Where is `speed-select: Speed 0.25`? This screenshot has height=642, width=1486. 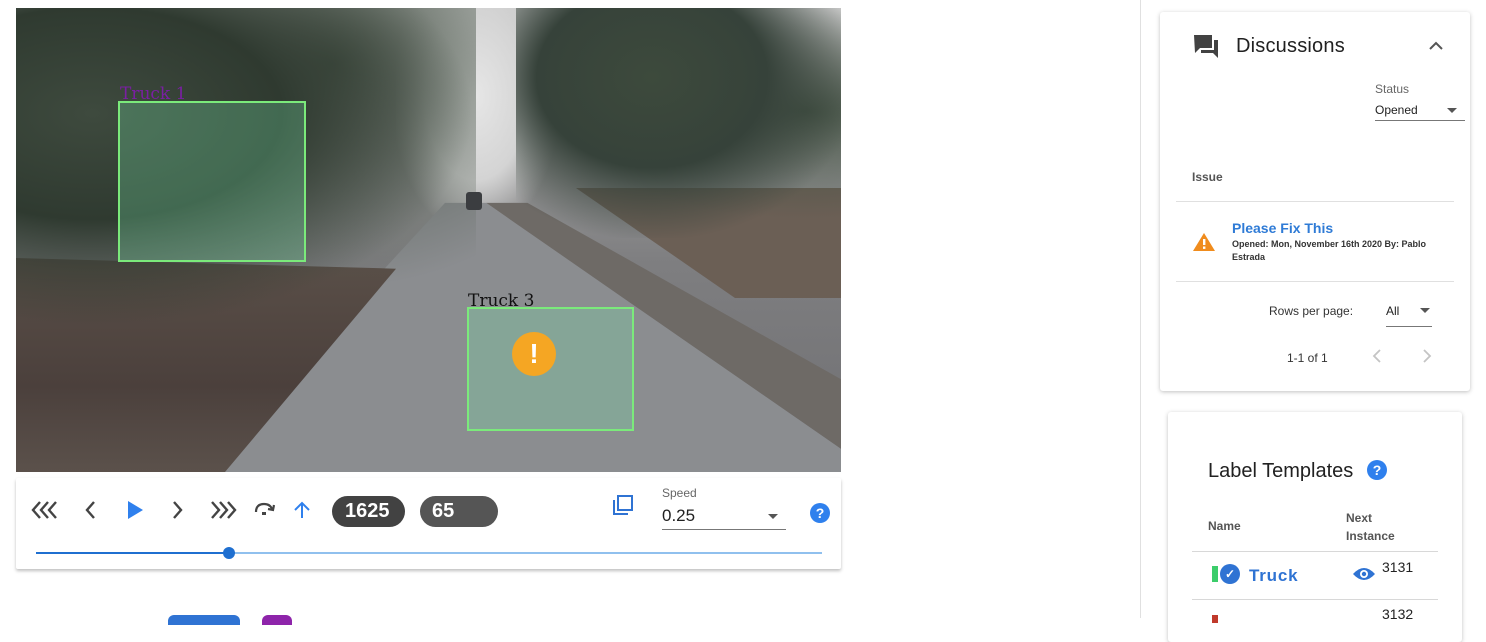
speed-select: Speed 0.25 is located at coordinates (724, 508).